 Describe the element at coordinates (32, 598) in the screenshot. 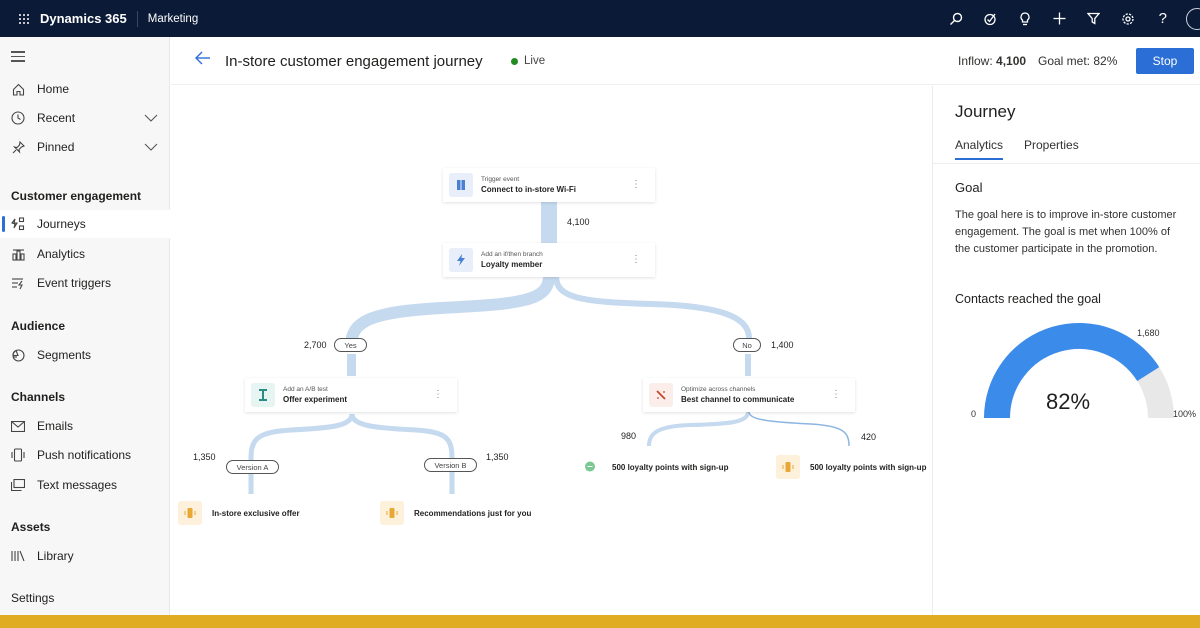

I see `sidebar-item-settings: Settings` at that location.